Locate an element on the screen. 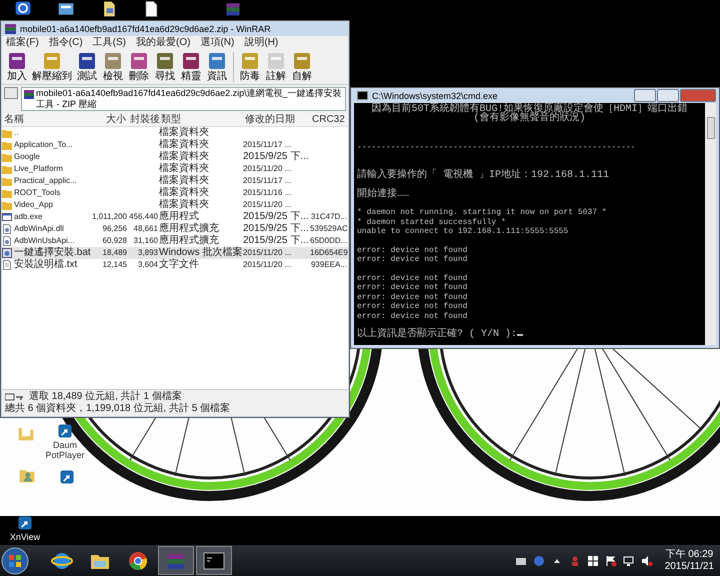 This screenshot has height=576, width=720. menu-item: 我的最愛(O) is located at coordinates (163, 43).